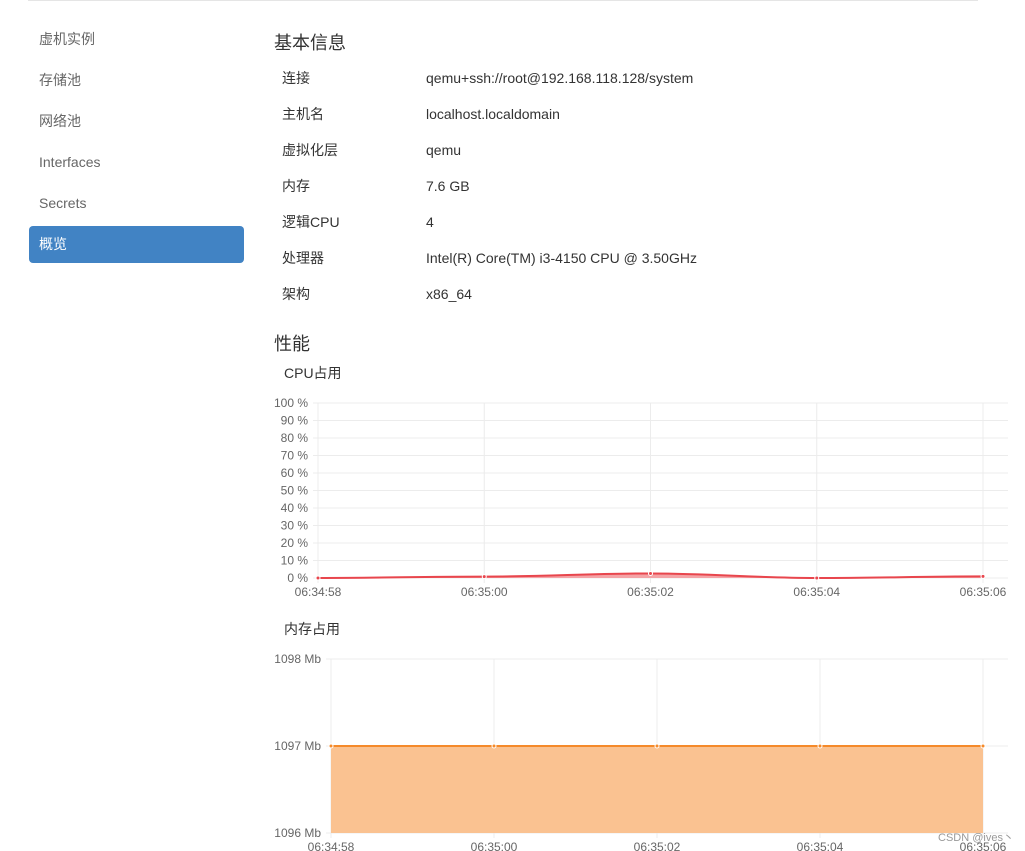  I want to click on memory-chart-title: 内存占用, so click(312, 629).